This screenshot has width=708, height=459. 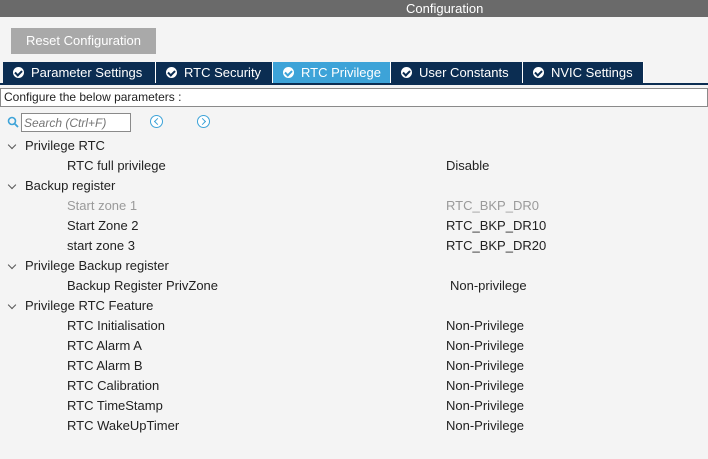 I want to click on group-backup-register: Backup register, so click(x=354, y=186).